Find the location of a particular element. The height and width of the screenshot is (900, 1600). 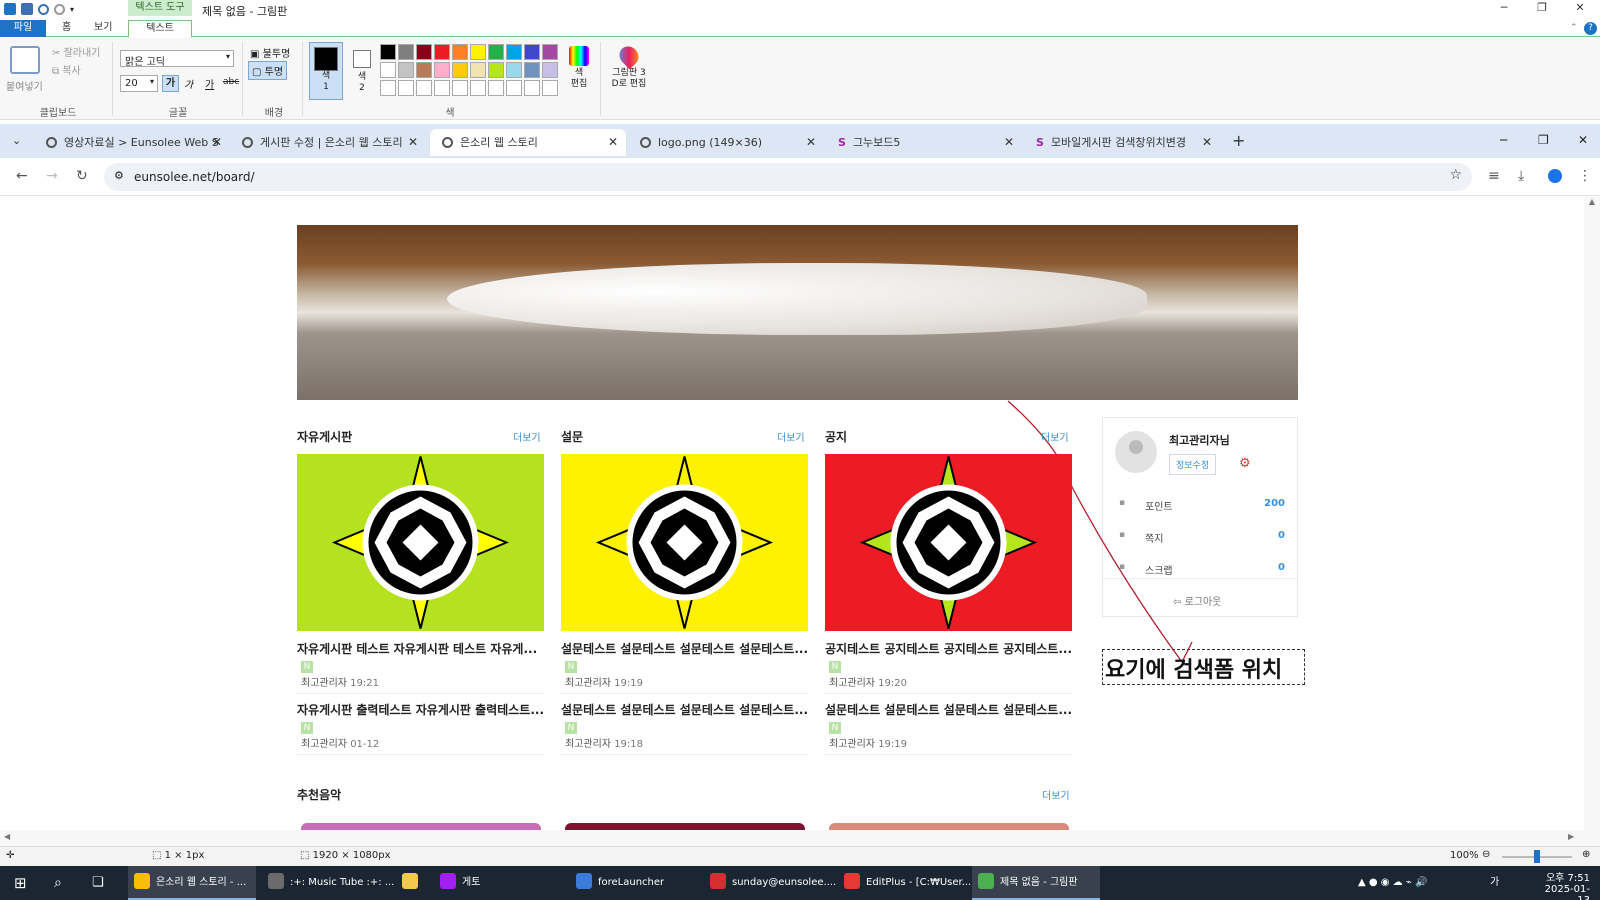

zoom-out-icon: ⊖ is located at coordinates (1486, 854).